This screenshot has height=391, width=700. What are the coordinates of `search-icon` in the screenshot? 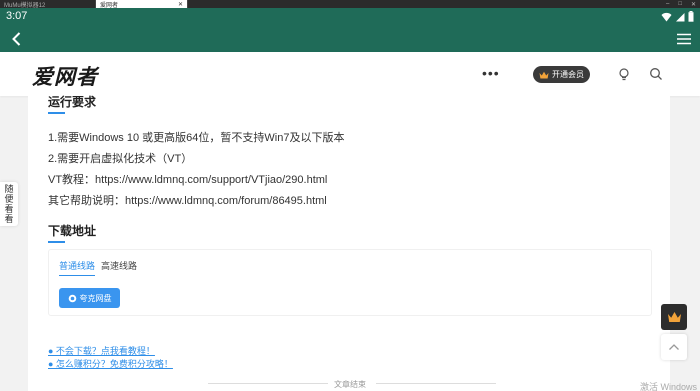 It's located at (656, 74).